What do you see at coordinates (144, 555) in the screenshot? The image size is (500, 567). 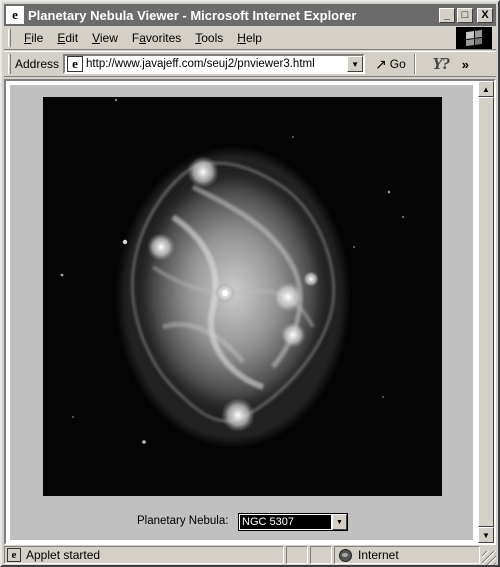 I see `status-message-pane: e Applet started` at bounding box center [144, 555].